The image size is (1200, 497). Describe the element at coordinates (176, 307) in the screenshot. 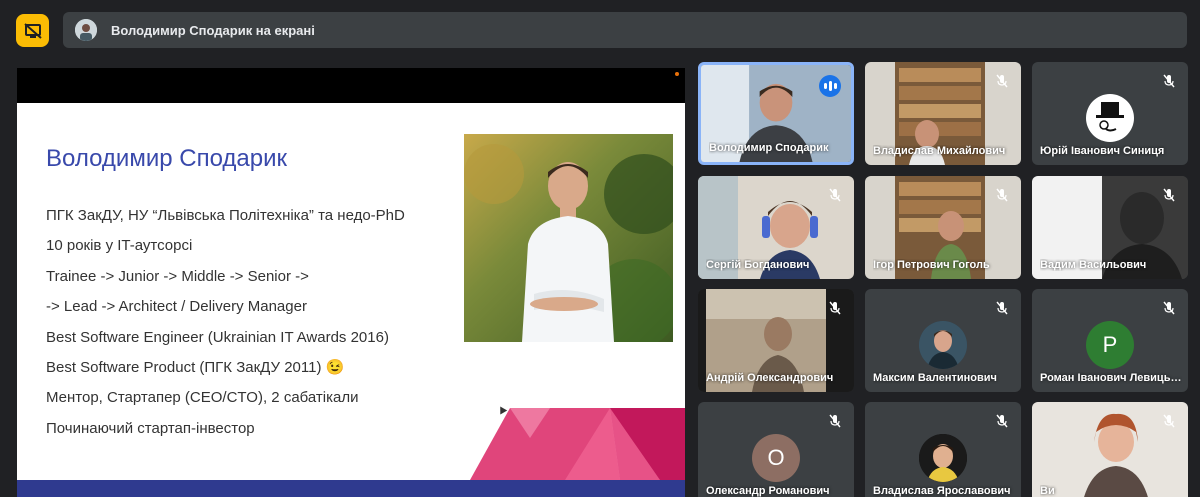

I see `slide-line: -> Lead -> Architect / Delivery Manager` at that location.